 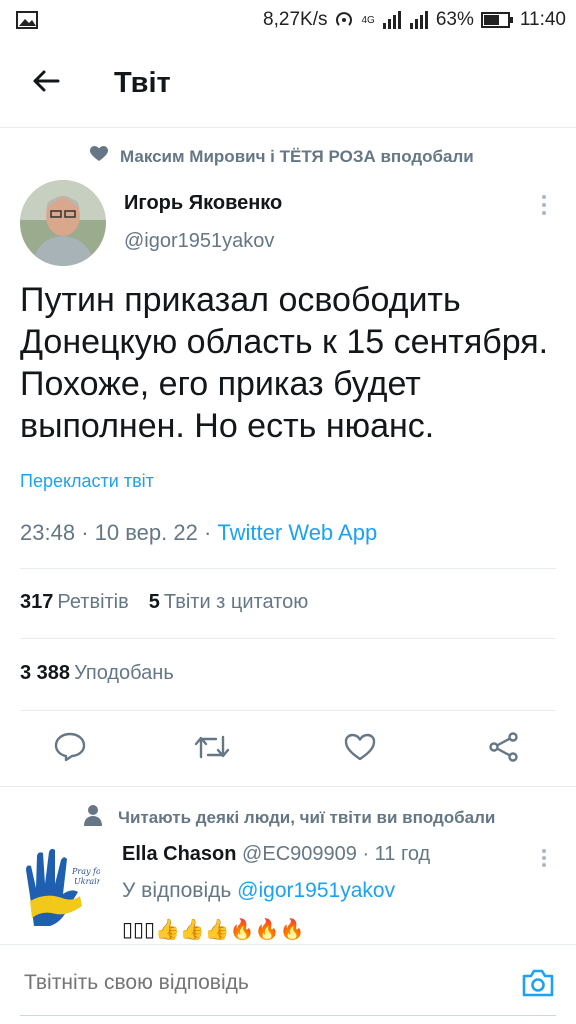 What do you see at coordinates (288, 786) in the screenshot?
I see `section-divider` at bounding box center [288, 786].